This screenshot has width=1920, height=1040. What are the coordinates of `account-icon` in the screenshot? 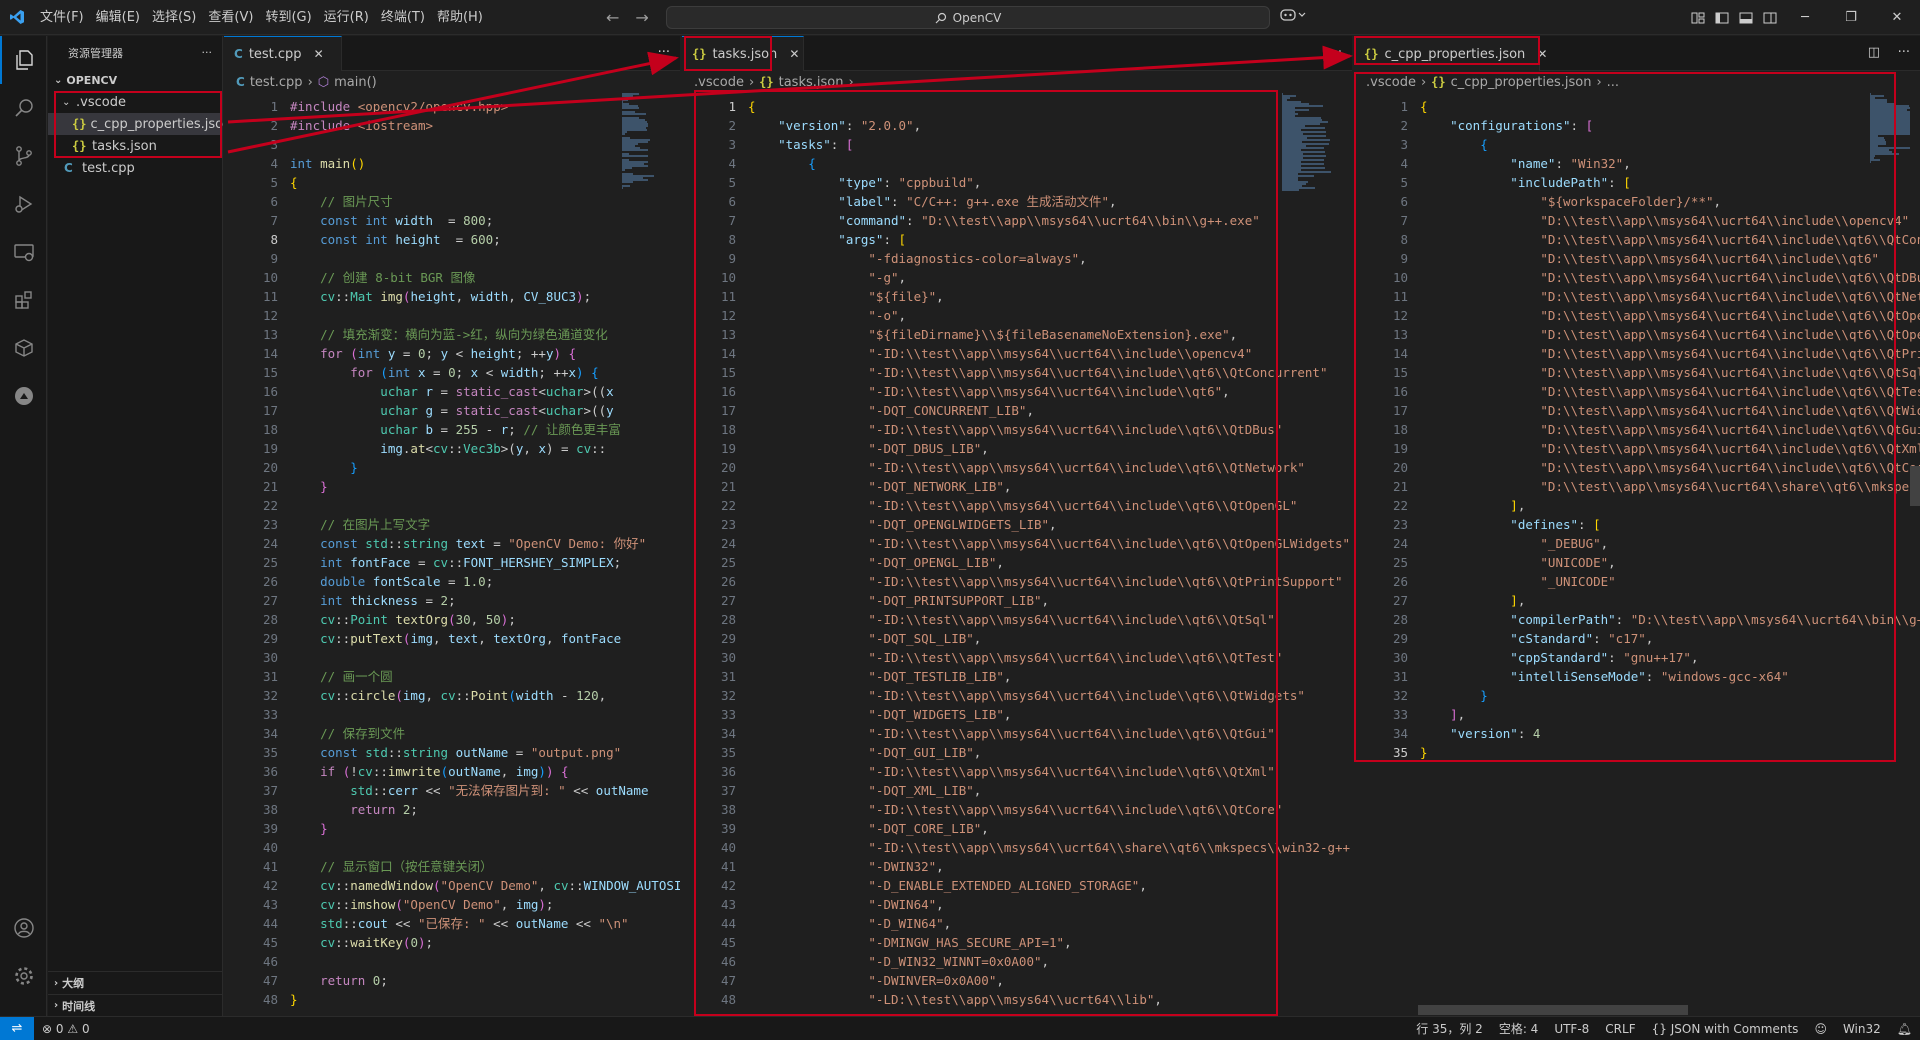 It's located at (23, 928).